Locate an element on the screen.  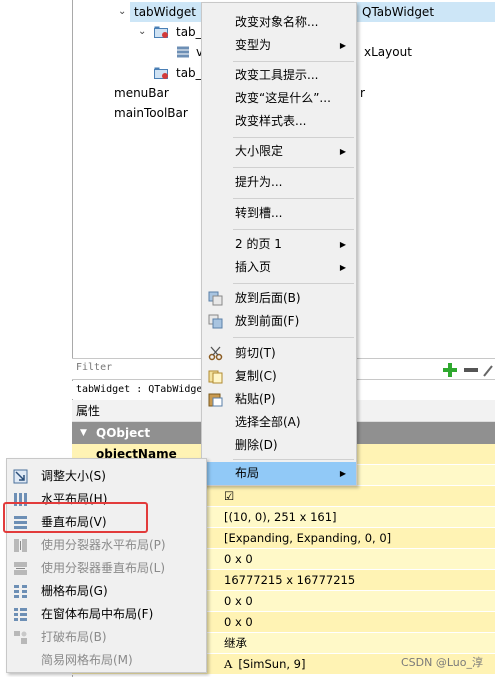
menu-paste: 粘贴(P) is located at coordinates (279, 399).